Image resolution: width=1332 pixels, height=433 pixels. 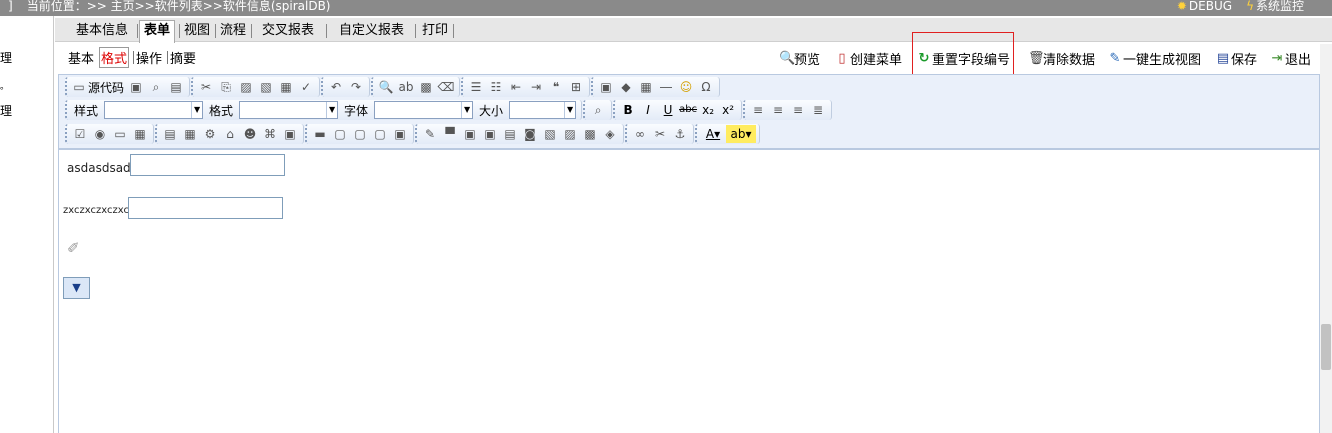 What do you see at coordinates (1236, 58) in the screenshot?
I see `save-button: ▤ 保存` at bounding box center [1236, 58].